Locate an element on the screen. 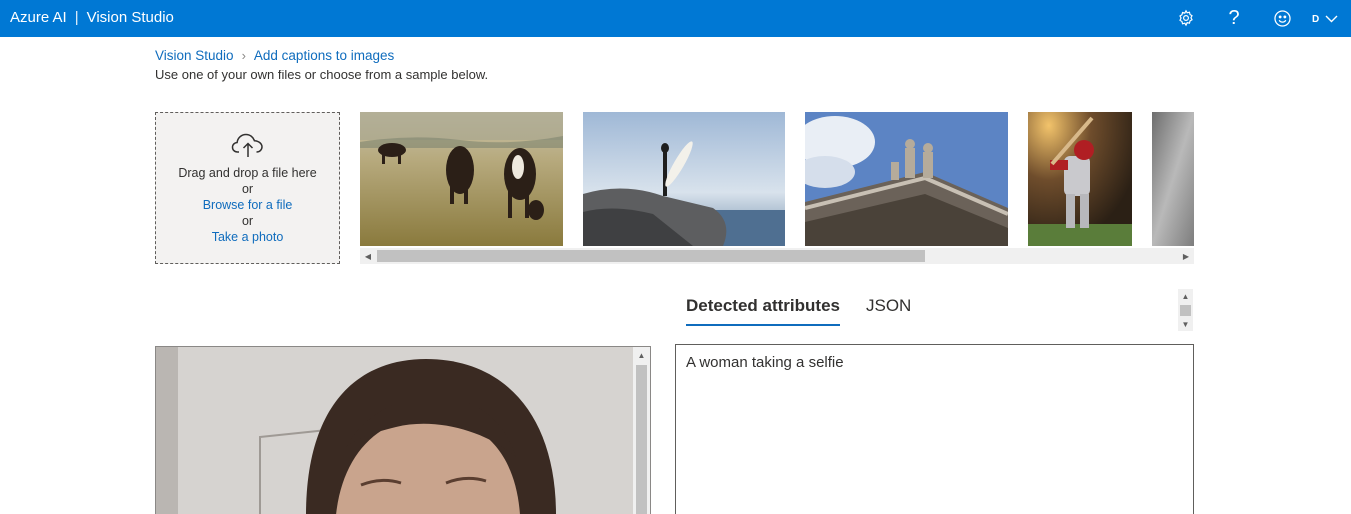  tab-detected-attributes: Detected attributes is located at coordinates (763, 311).